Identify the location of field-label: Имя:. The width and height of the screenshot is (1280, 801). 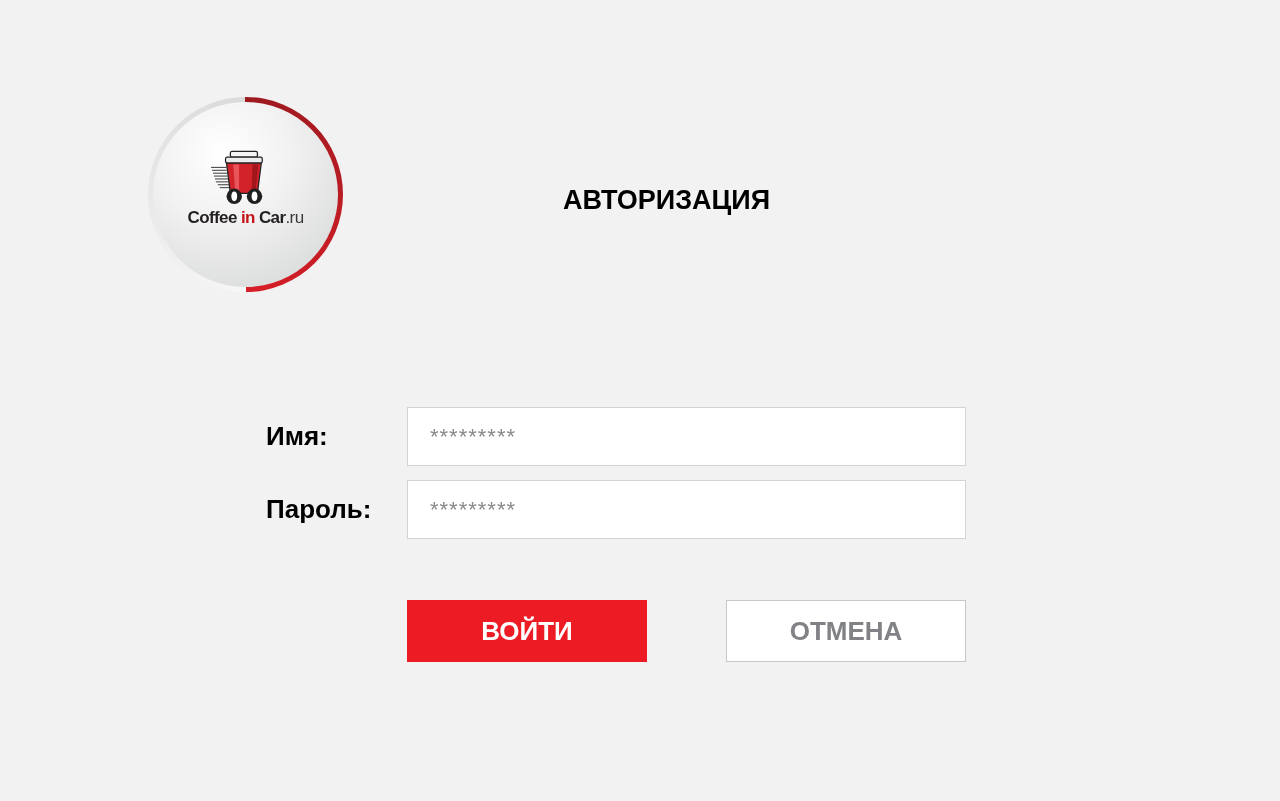
(297, 436).